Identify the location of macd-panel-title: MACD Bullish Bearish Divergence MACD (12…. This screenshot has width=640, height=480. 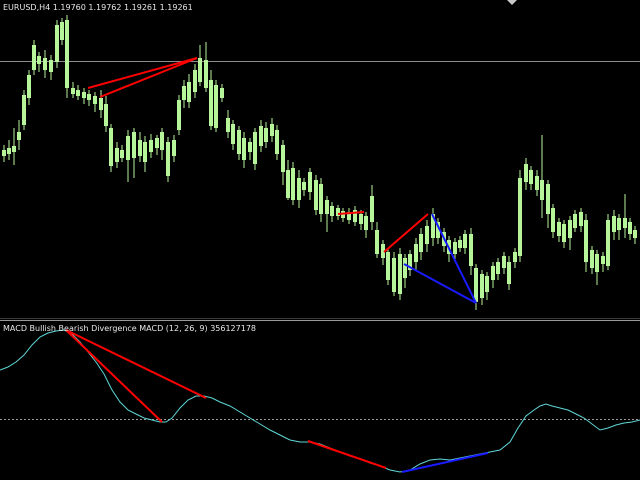
(129, 328).